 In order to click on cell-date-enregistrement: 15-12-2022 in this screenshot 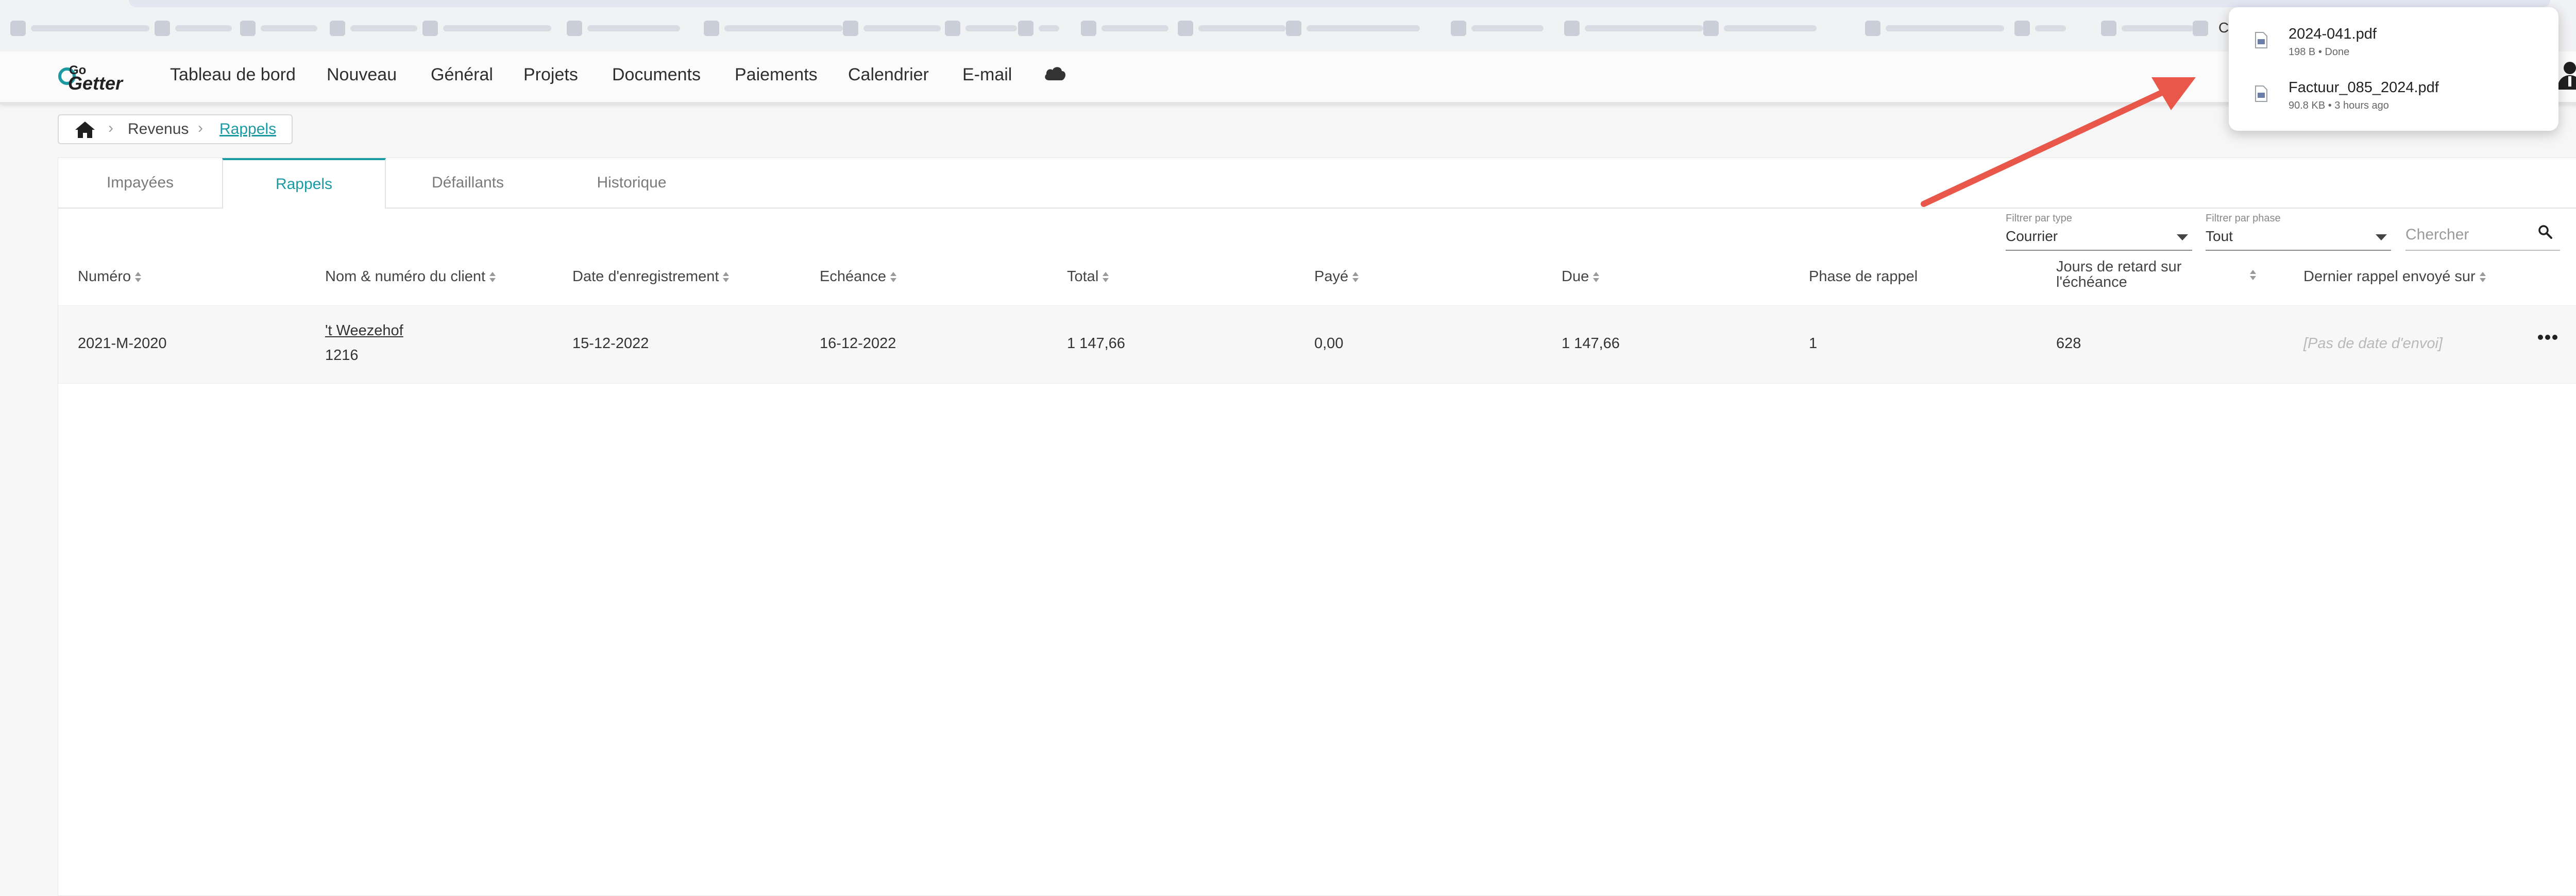, I will do `click(610, 344)`.